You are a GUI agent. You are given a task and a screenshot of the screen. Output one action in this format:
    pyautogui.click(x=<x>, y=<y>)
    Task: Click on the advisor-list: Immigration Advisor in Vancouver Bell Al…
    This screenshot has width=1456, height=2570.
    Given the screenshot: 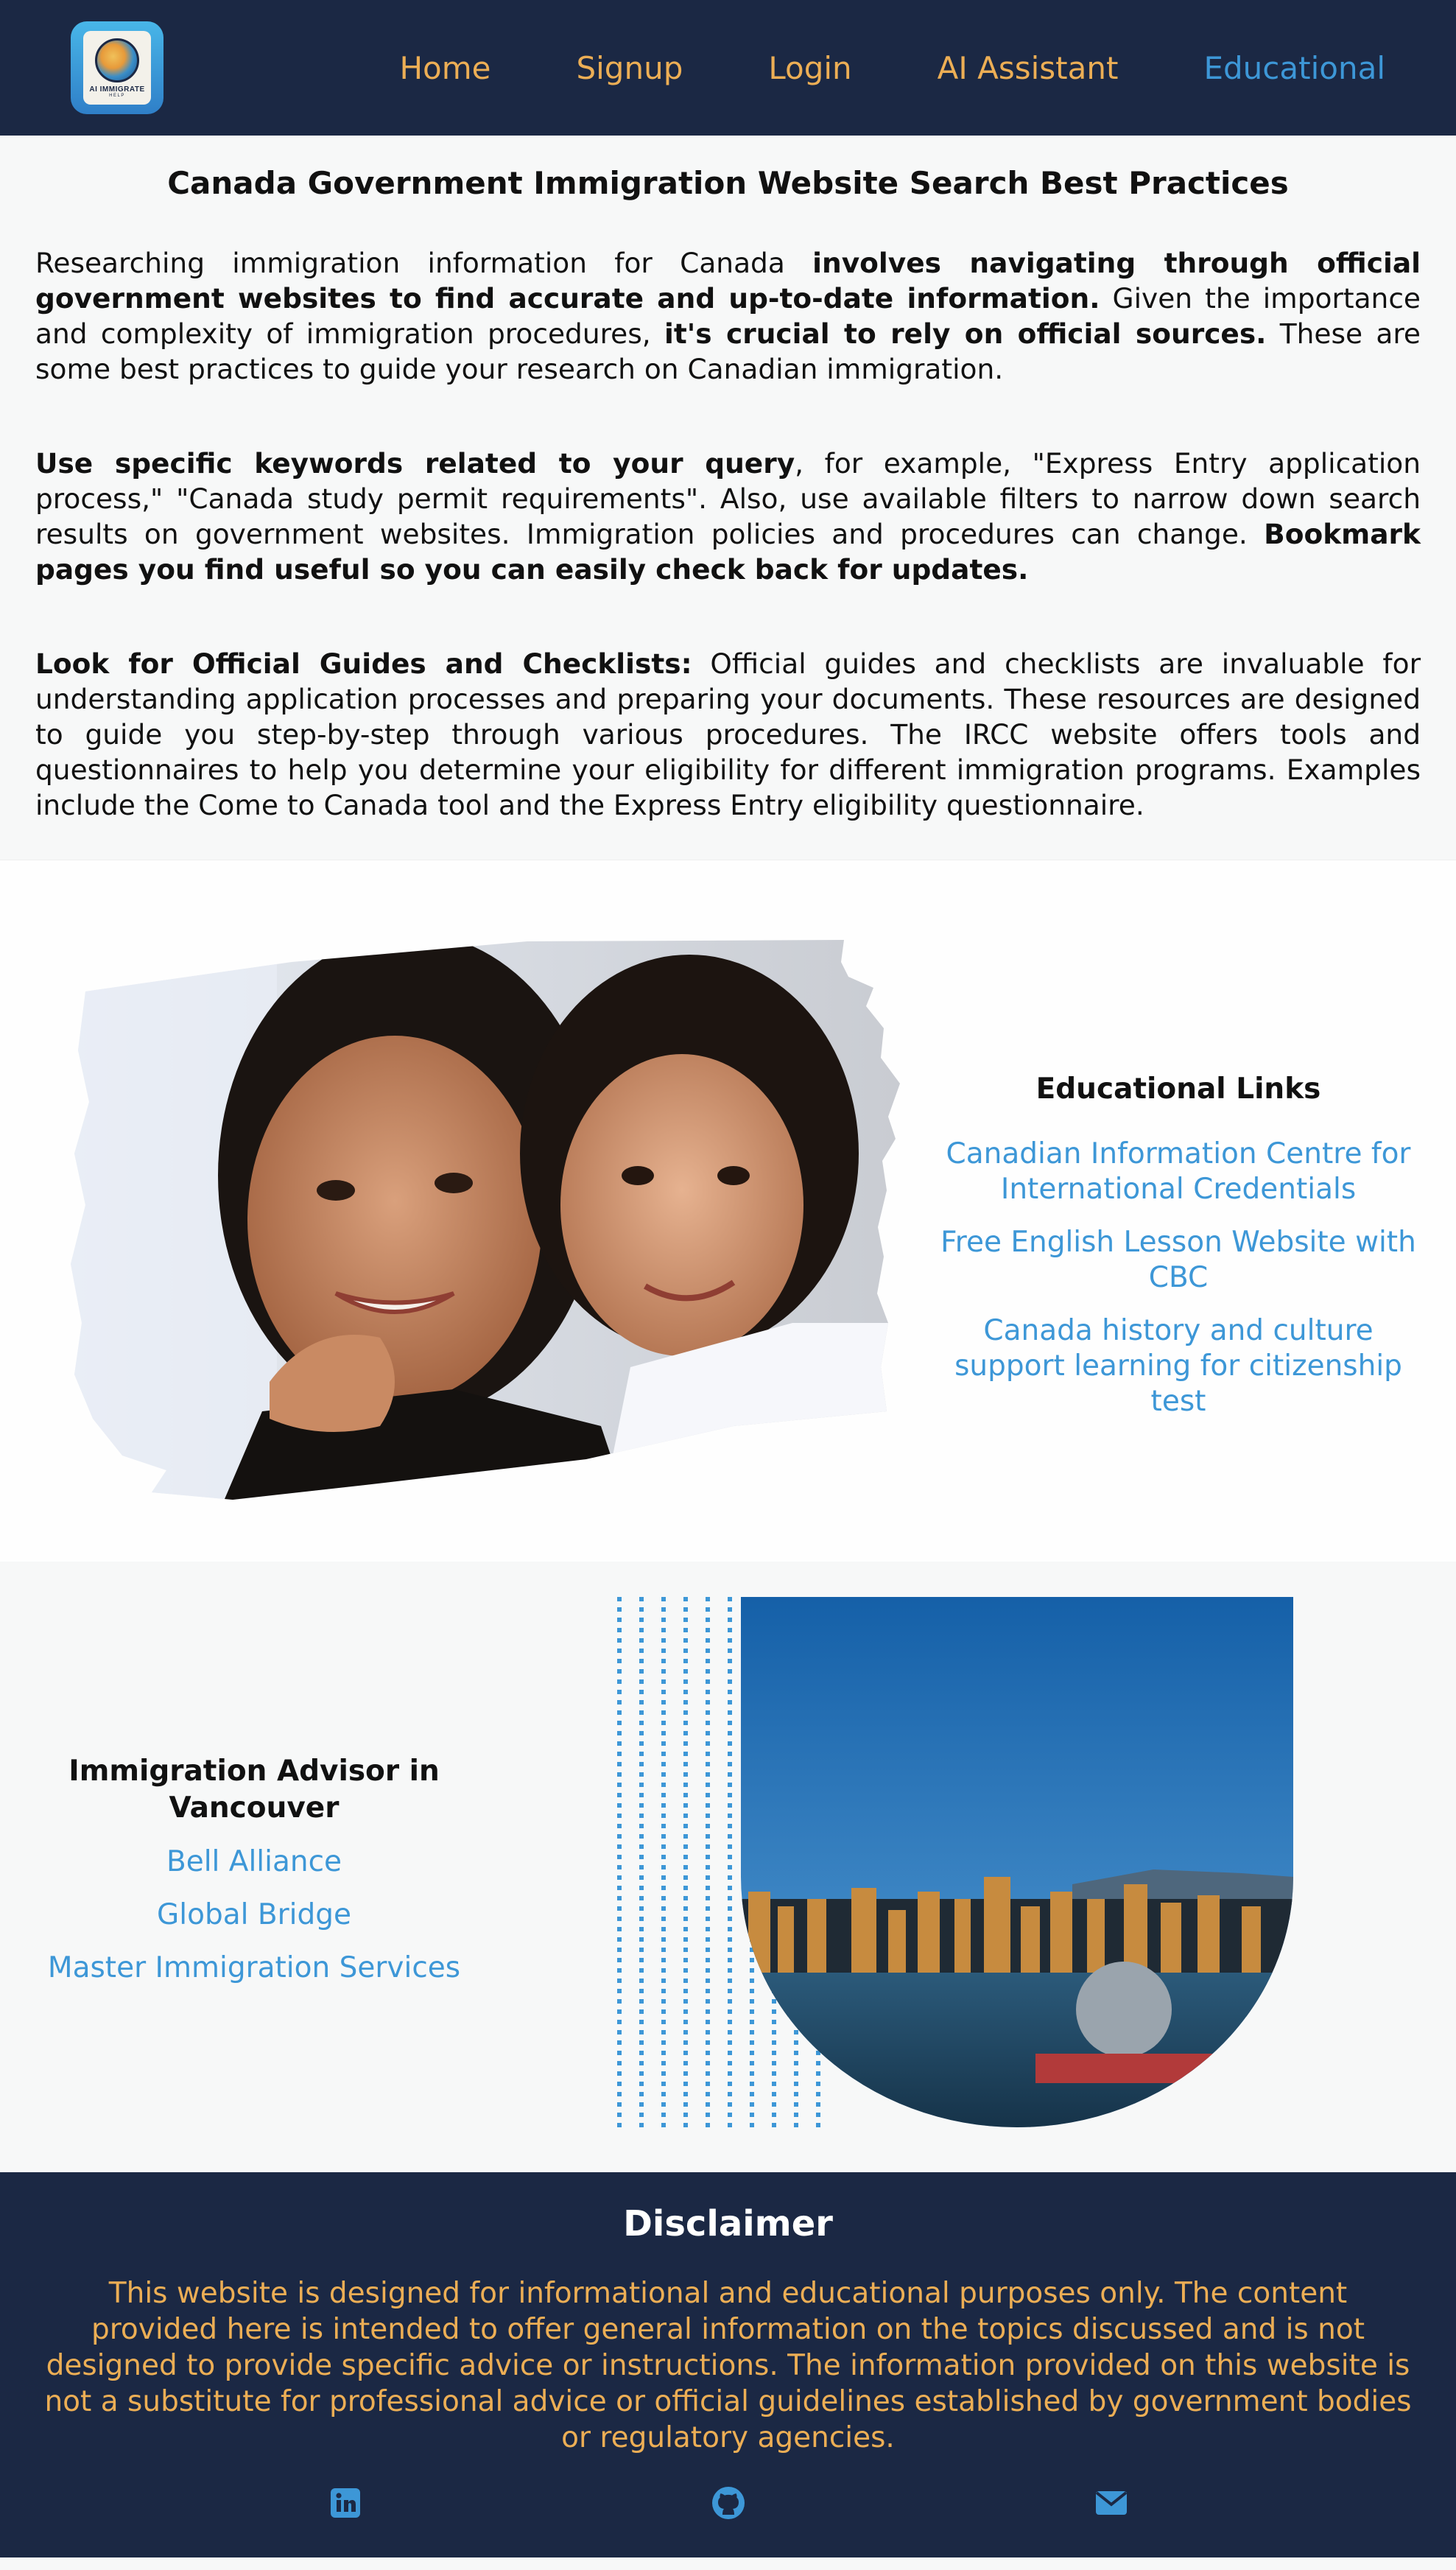 What is the action you would take?
    pyautogui.click(x=254, y=1878)
    